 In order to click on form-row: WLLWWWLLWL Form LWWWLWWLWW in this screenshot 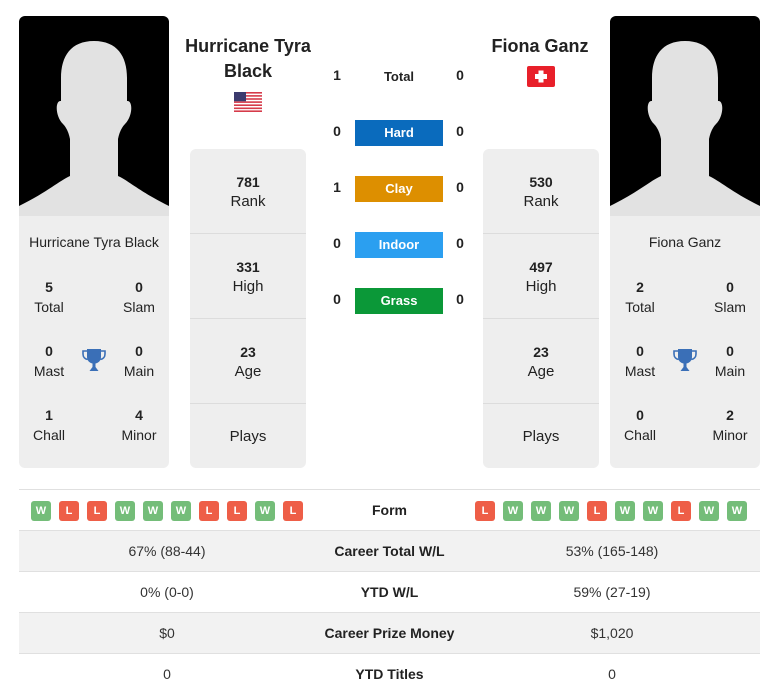, I will do `click(389, 509)`.